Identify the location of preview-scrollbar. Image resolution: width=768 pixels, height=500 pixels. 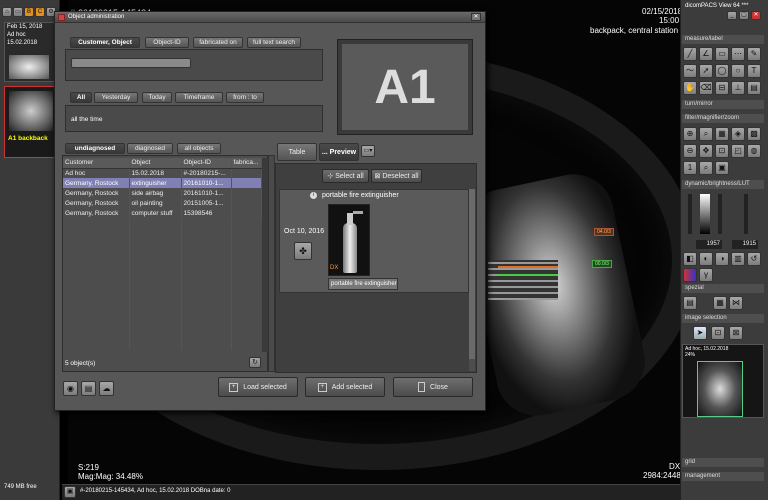
(472, 280).